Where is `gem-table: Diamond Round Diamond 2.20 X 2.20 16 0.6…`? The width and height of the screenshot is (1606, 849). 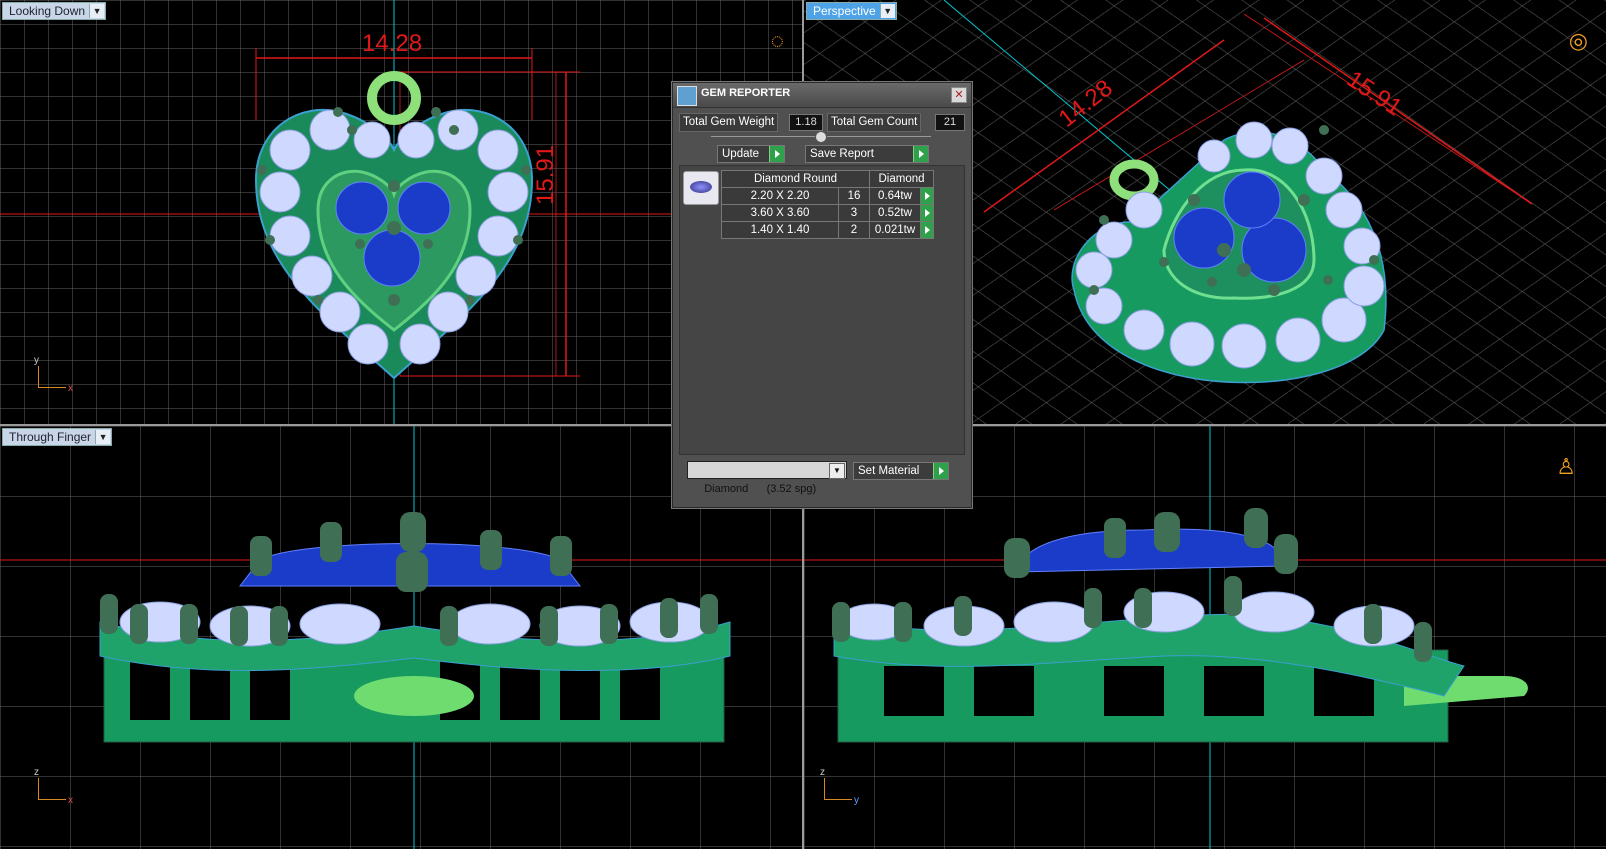
gem-table: Diamond Round Diamond 2.20 X 2.20 16 0.6… is located at coordinates (827, 204).